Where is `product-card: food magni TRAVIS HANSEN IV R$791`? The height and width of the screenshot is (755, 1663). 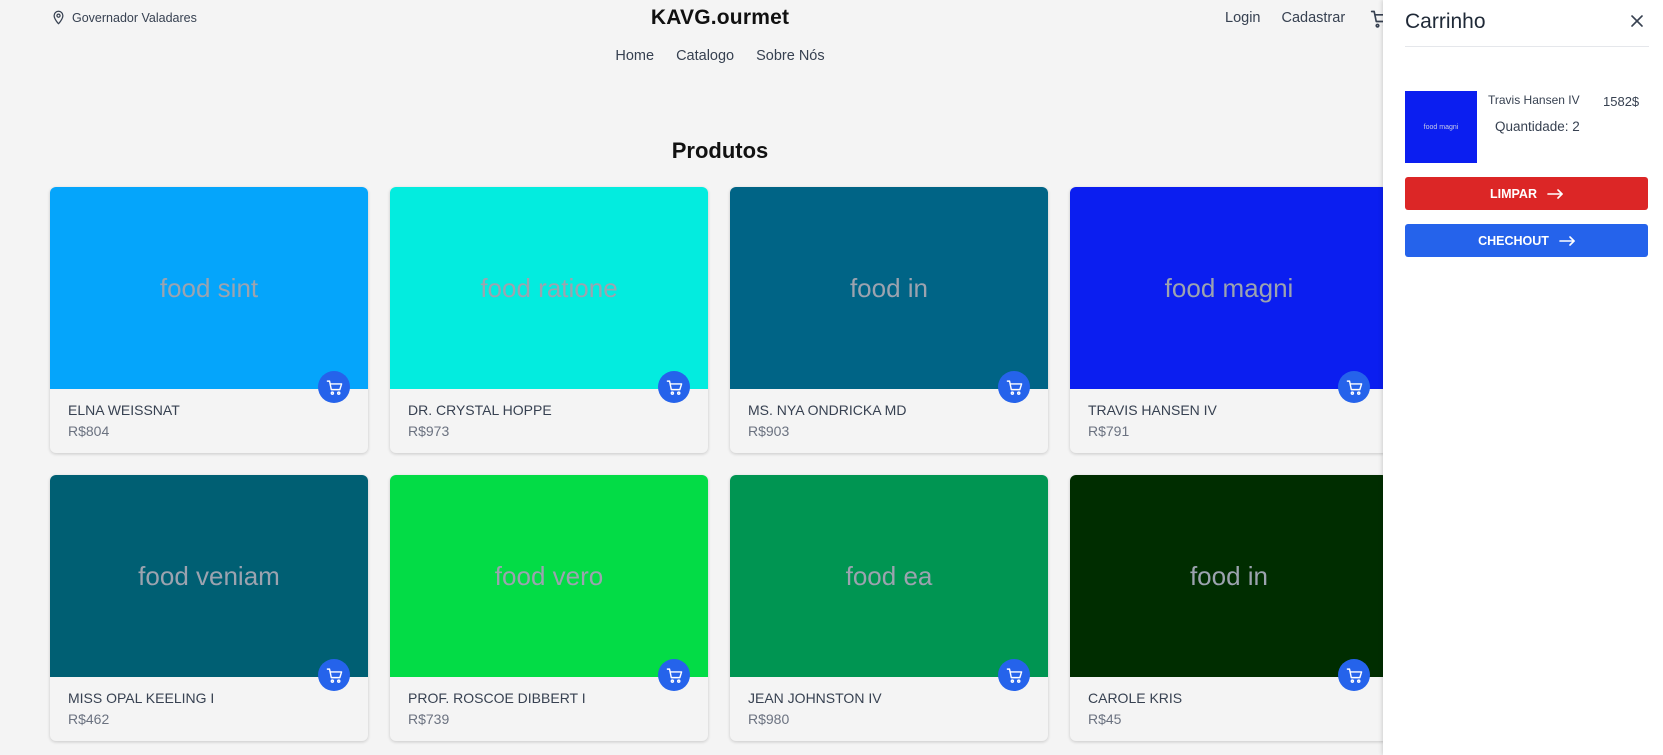
product-card: food magni TRAVIS HANSEN IV R$791 is located at coordinates (1229, 320).